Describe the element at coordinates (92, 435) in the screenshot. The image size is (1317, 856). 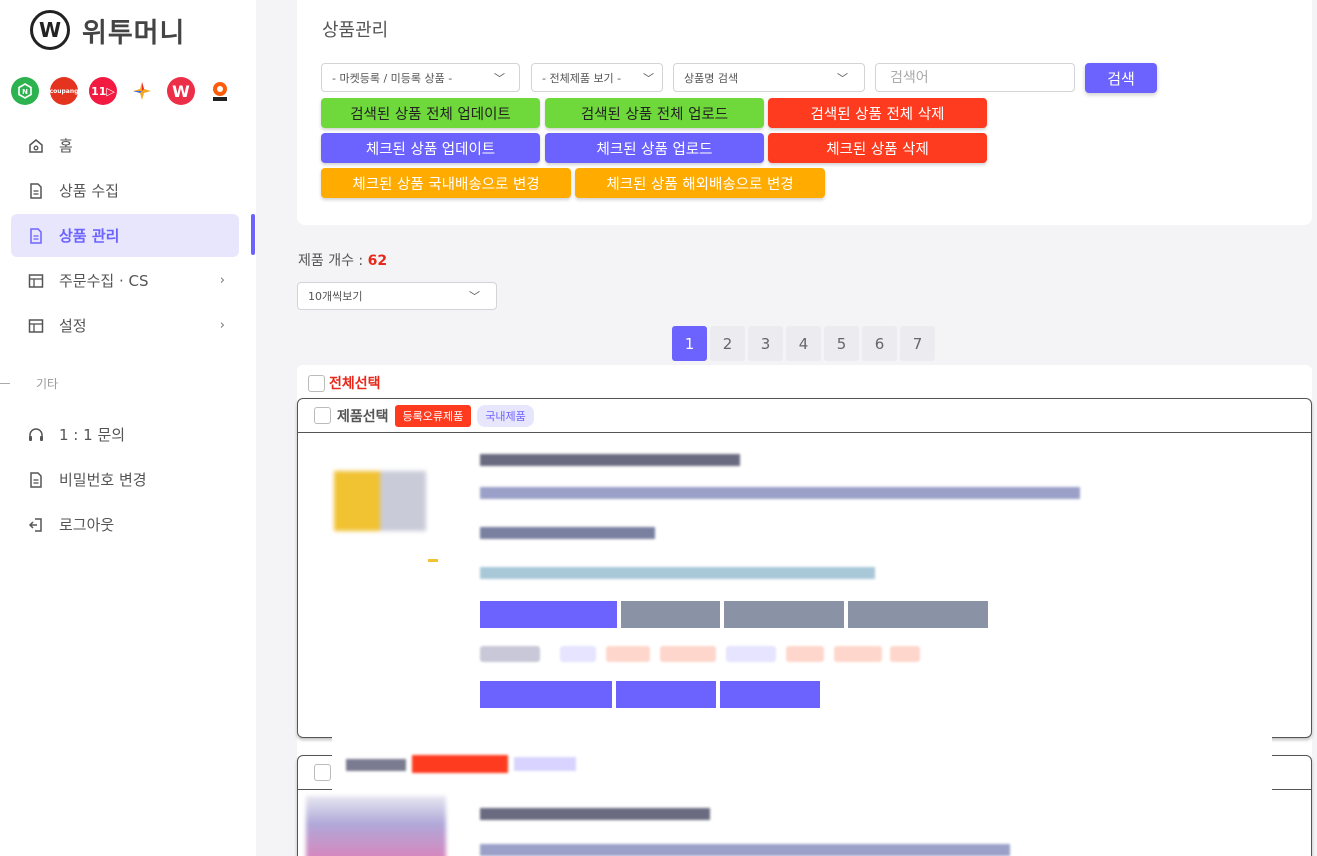
I see `nav-label: 1 : 1 문의` at that location.